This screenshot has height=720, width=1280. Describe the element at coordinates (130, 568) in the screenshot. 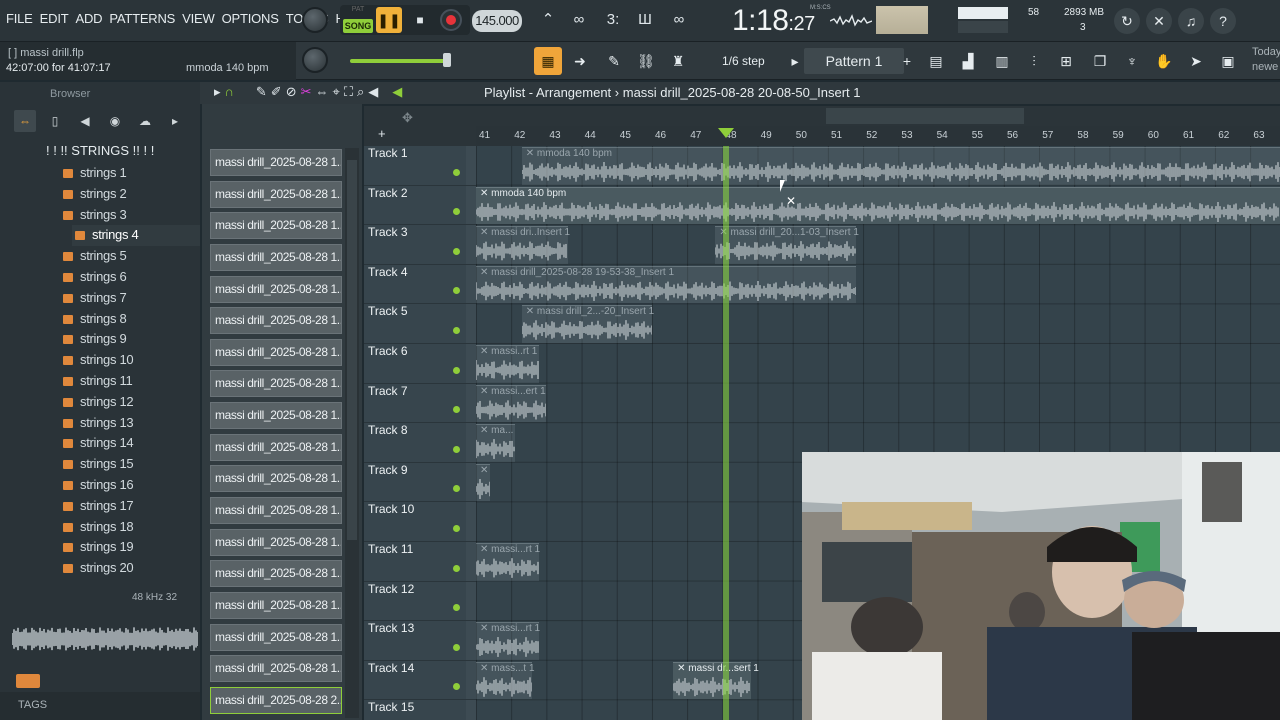

I see `browser-item: strings 20` at that location.